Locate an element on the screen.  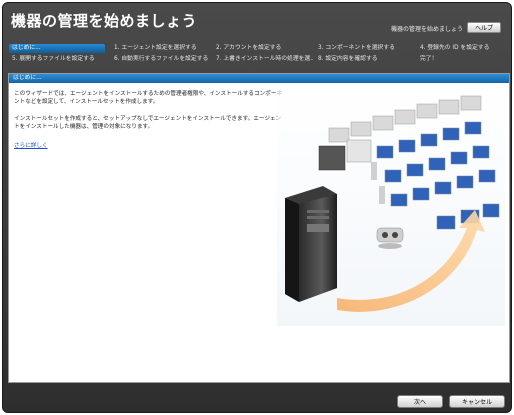
step-6: 6. 自動実行するファイルを設定する is located at coordinates (161, 59).